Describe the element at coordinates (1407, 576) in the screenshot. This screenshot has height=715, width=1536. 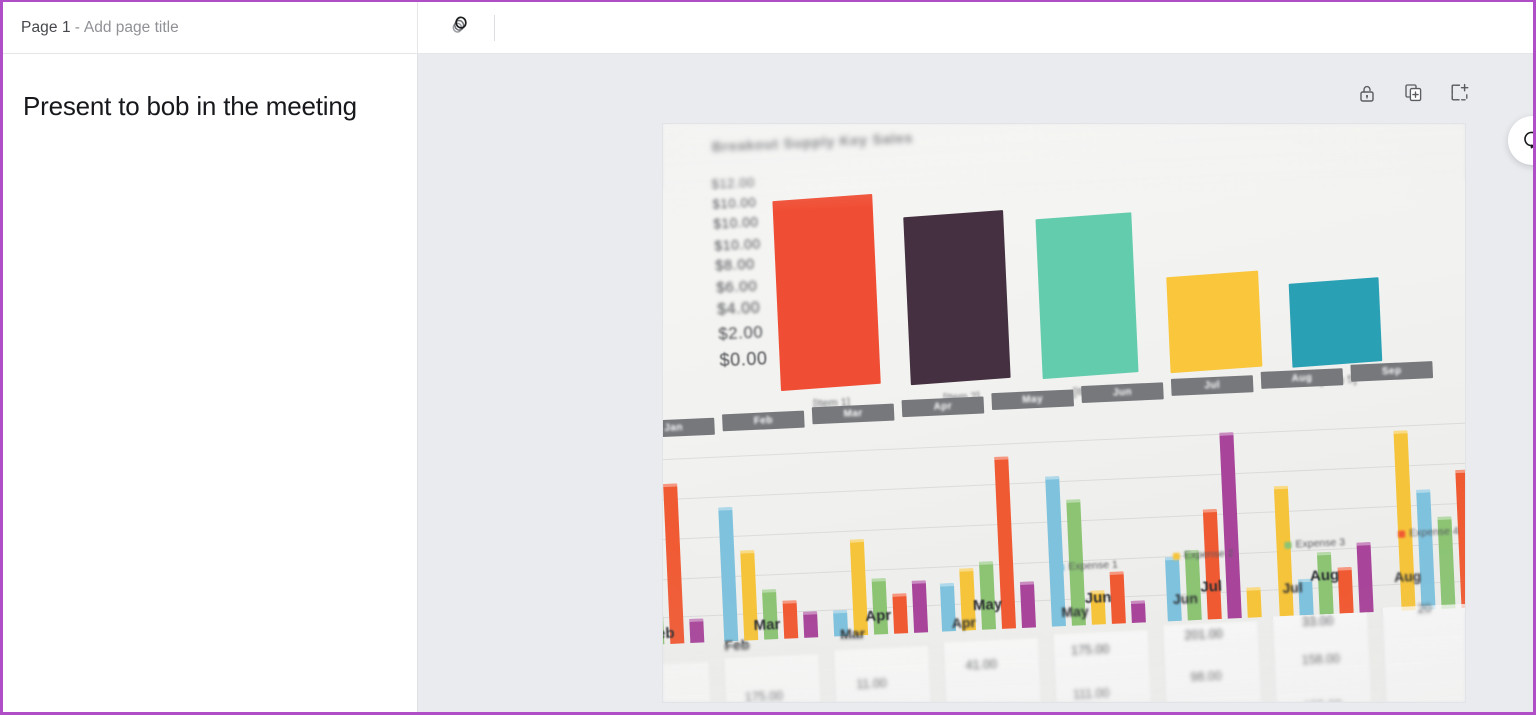
I see `table-header: Aug` at that location.